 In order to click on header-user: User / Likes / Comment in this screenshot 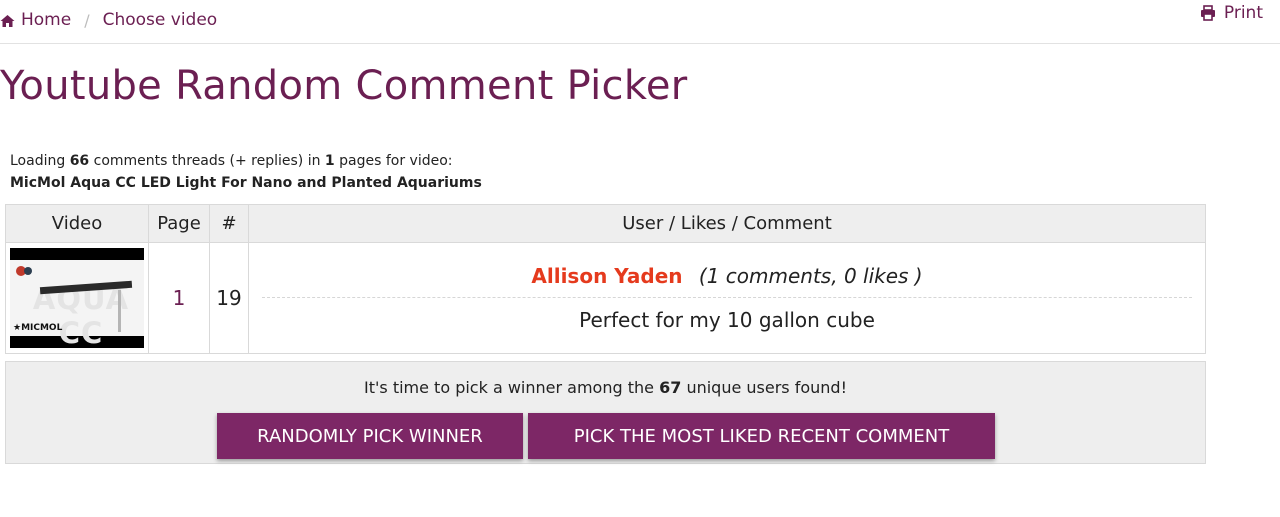, I will do `click(727, 223)`.